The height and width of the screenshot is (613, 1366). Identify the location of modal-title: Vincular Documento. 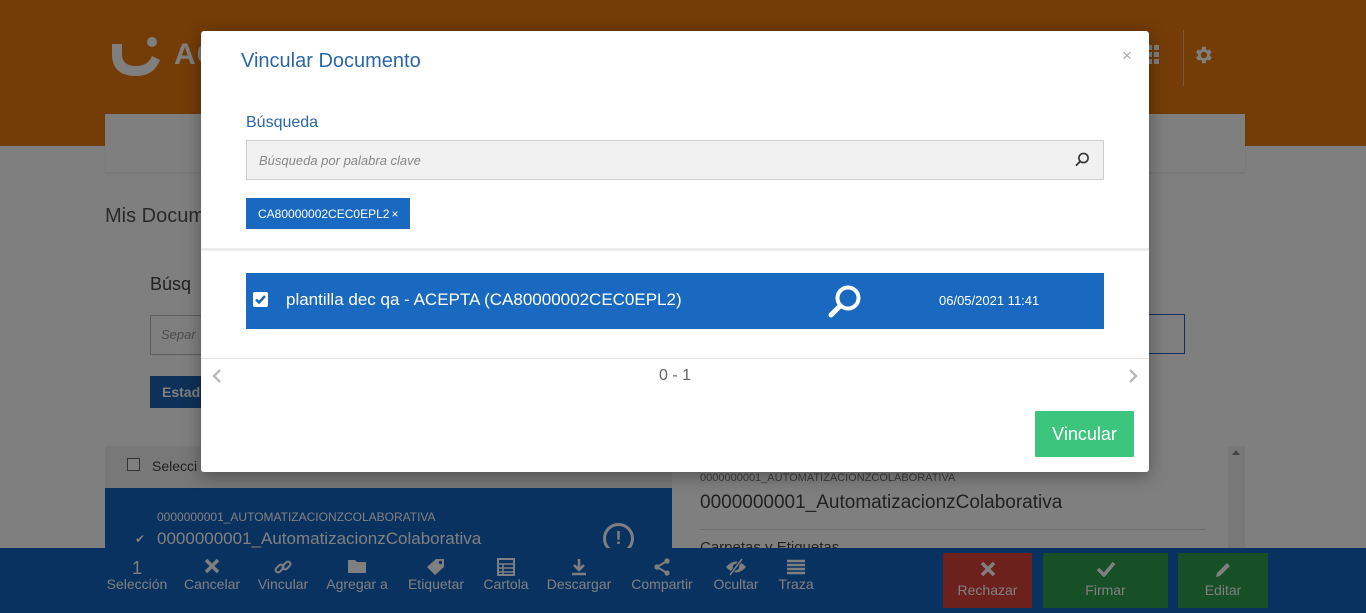
(331, 61).